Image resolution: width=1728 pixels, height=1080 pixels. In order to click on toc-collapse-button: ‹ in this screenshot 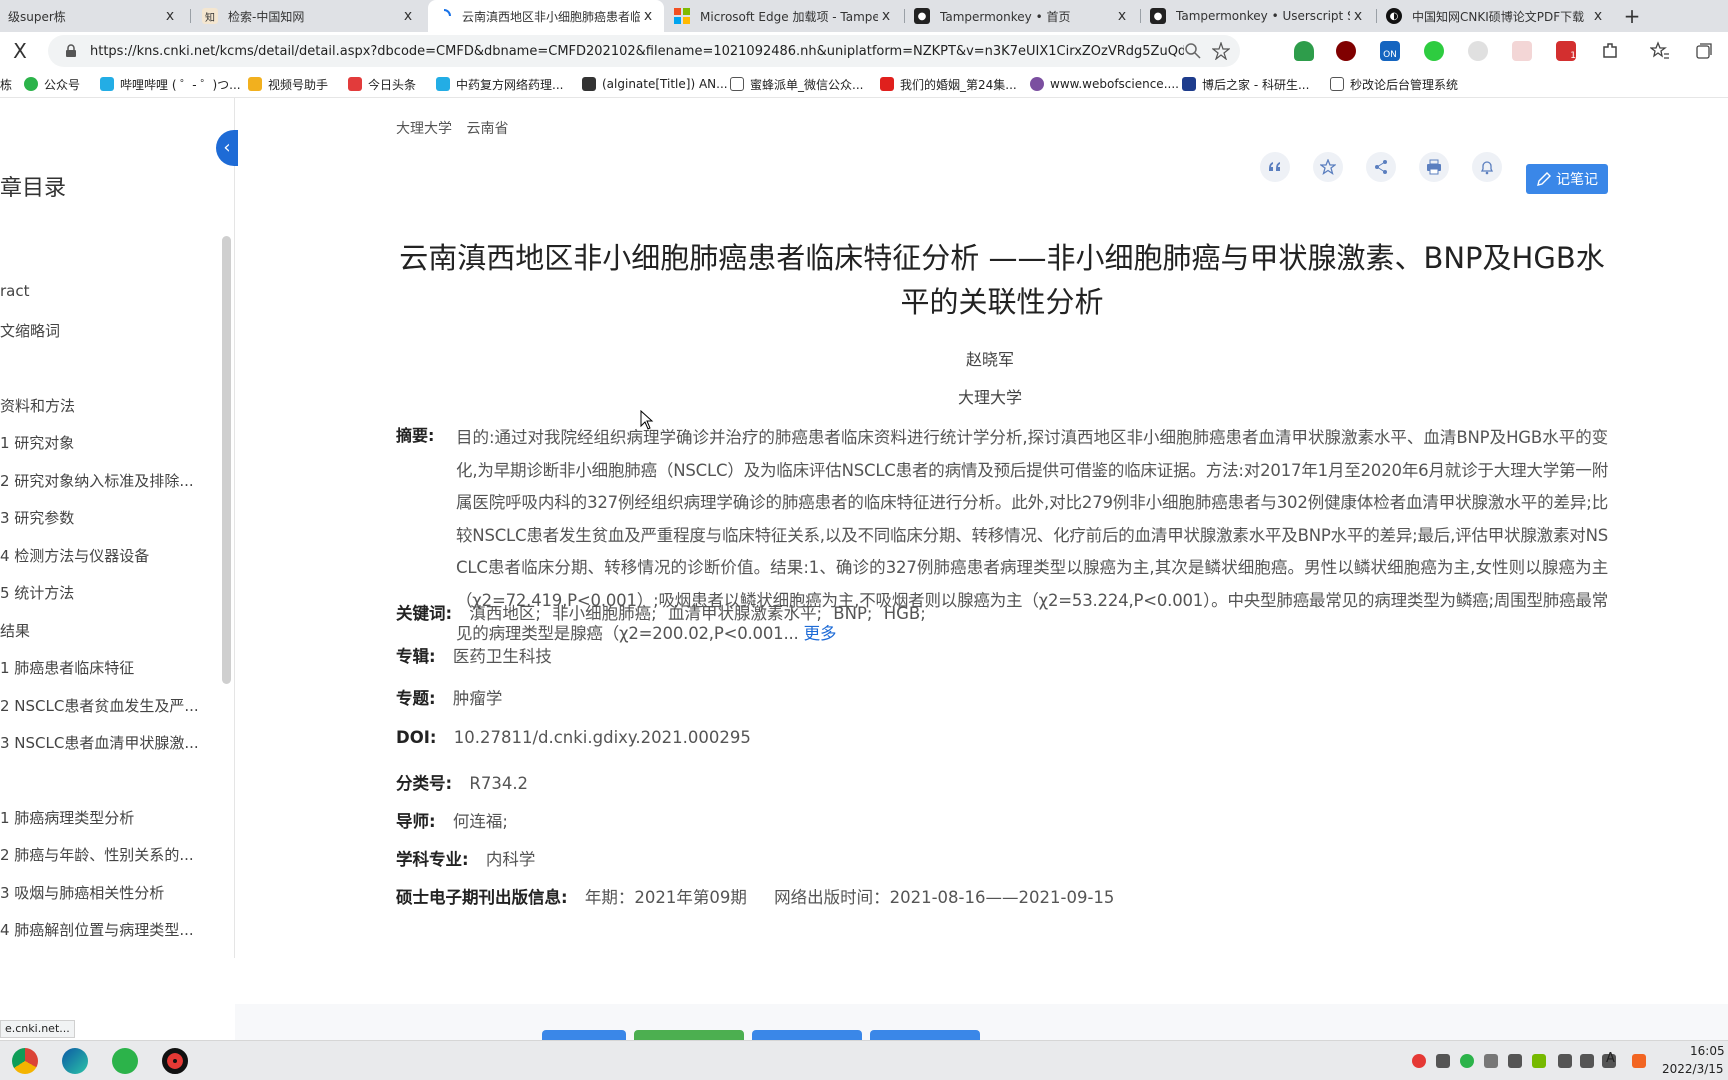, I will do `click(227, 148)`.